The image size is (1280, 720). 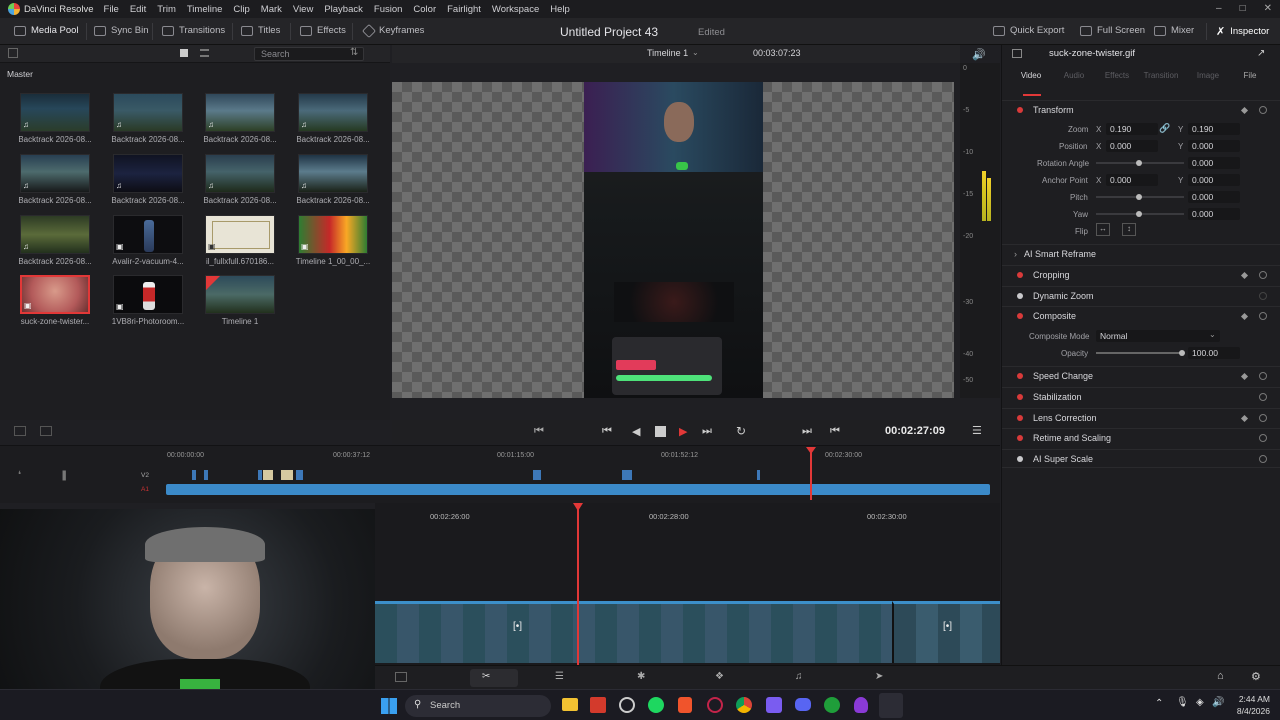 What do you see at coordinates (1141, 274) in the screenshot?
I see `section-cropping: Cropping` at bounding box center [1141, 274].